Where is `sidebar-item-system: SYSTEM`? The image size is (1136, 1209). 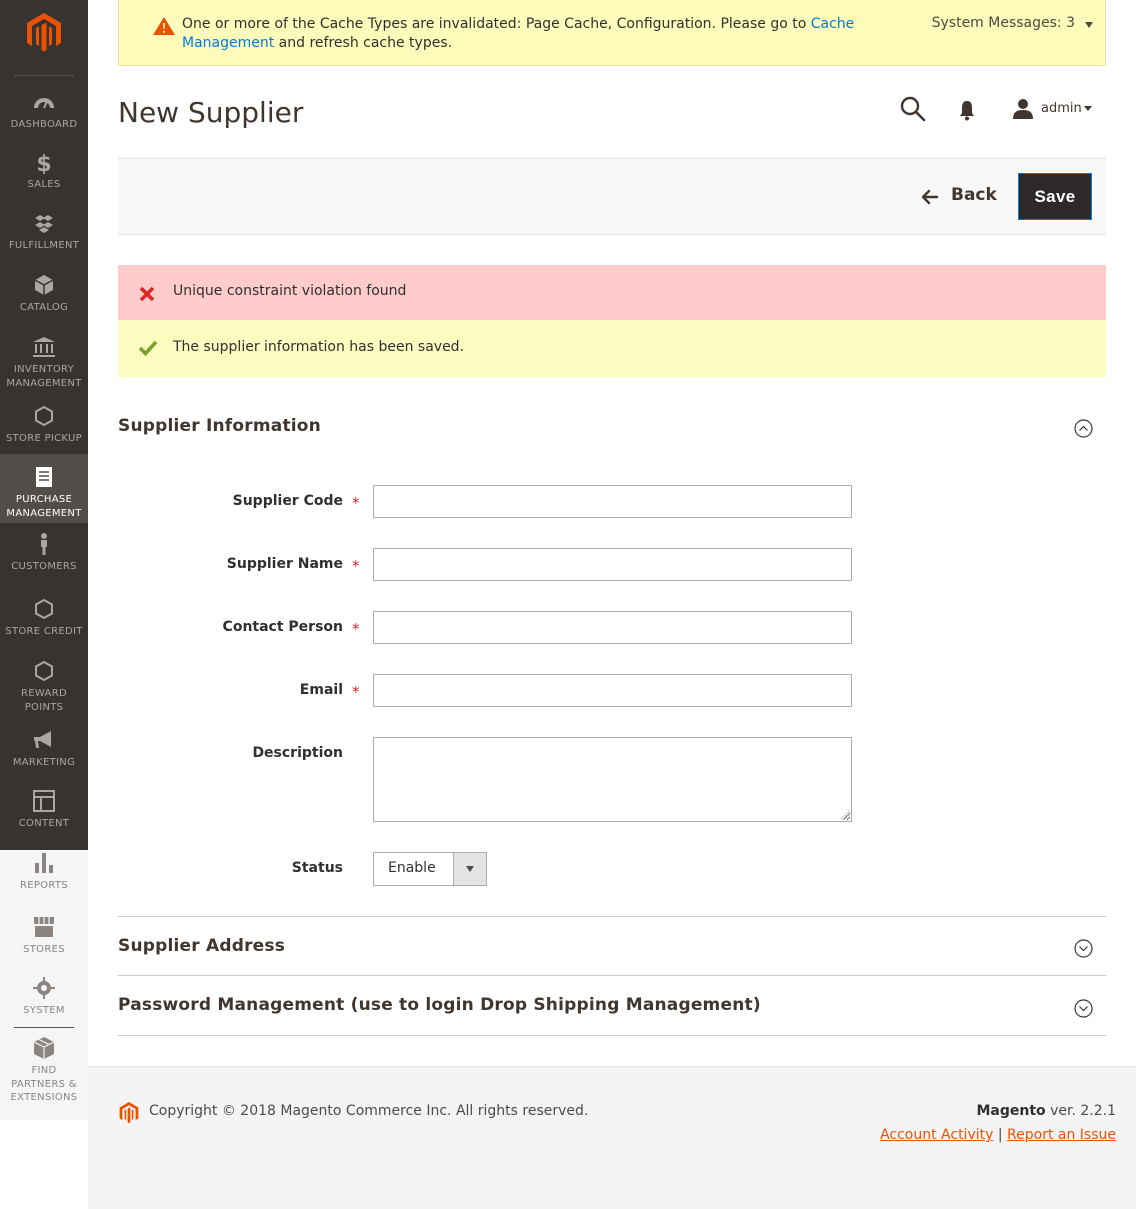
sidebar-item-system: SYSTEM is located at coordinates (44, 1007).